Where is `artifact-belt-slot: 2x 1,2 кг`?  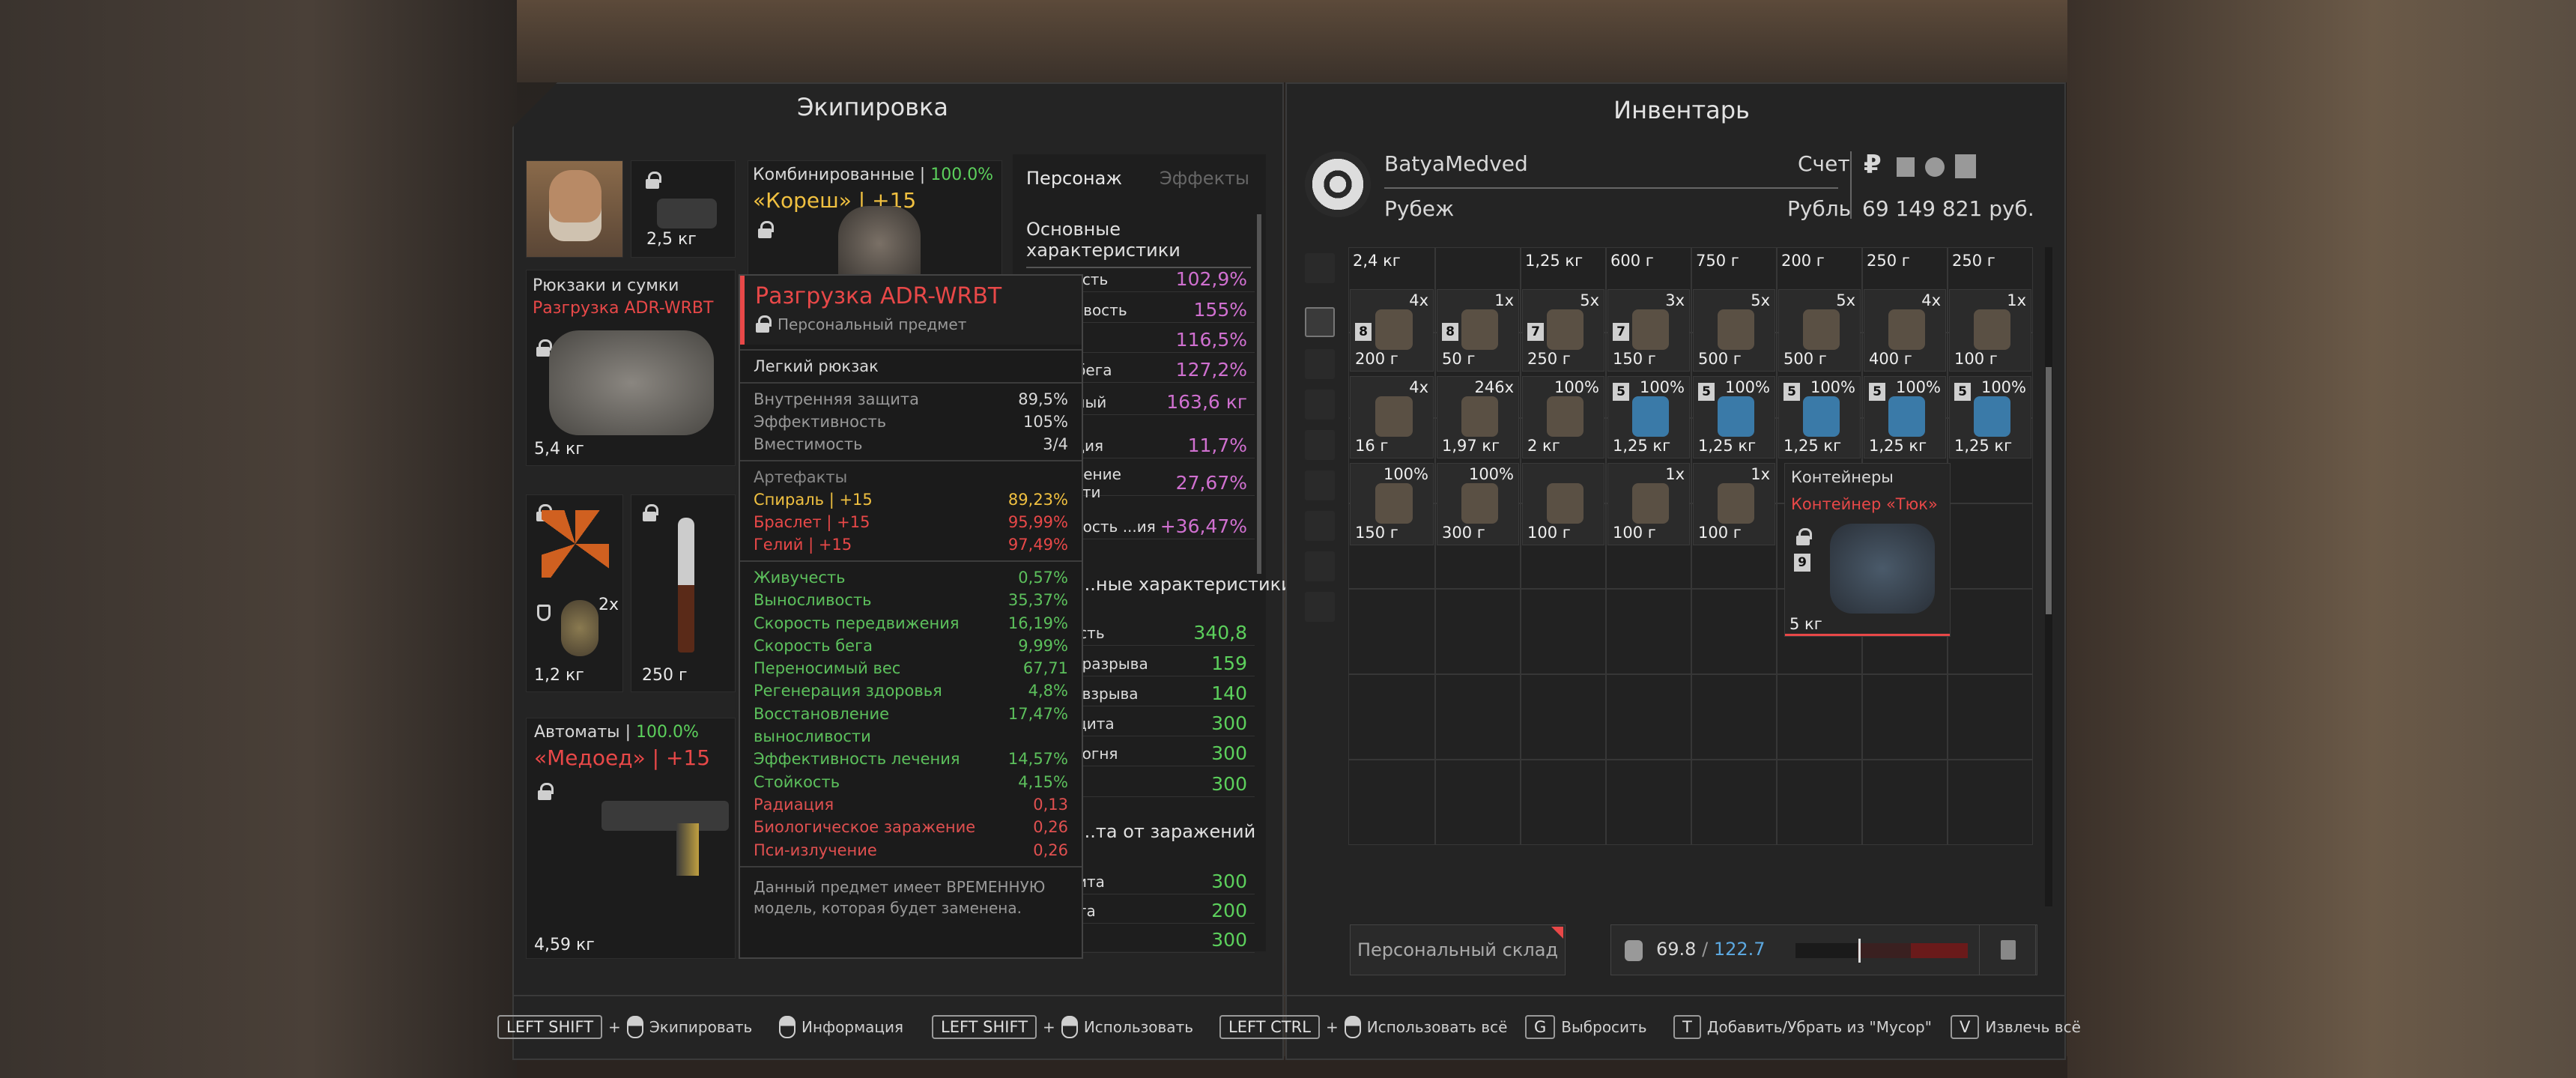 artifact-belt-slot: 2x 1,2 кг is located at coordinates (574, 593).